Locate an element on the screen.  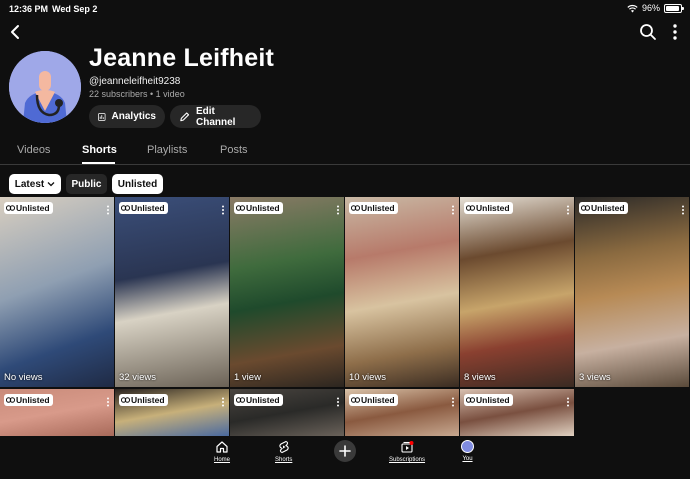
nav-shorts: Shorts is located at coordinates (283, 451).